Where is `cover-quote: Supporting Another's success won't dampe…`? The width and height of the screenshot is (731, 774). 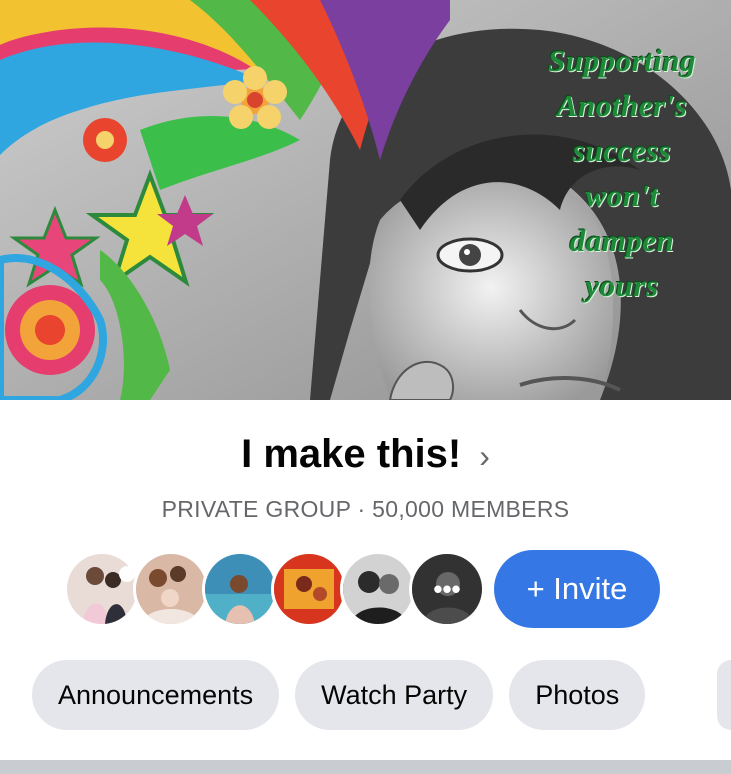 cover-quote: Supporting Another's success won't dampe… is located at coordinates (622, 173).